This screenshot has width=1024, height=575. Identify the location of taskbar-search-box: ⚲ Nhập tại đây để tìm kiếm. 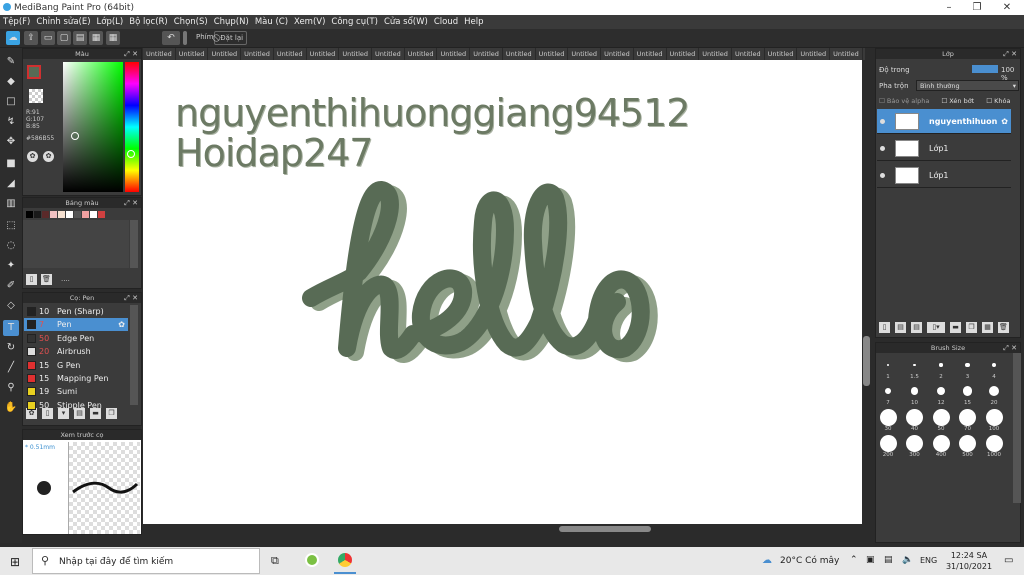
(146, 561).